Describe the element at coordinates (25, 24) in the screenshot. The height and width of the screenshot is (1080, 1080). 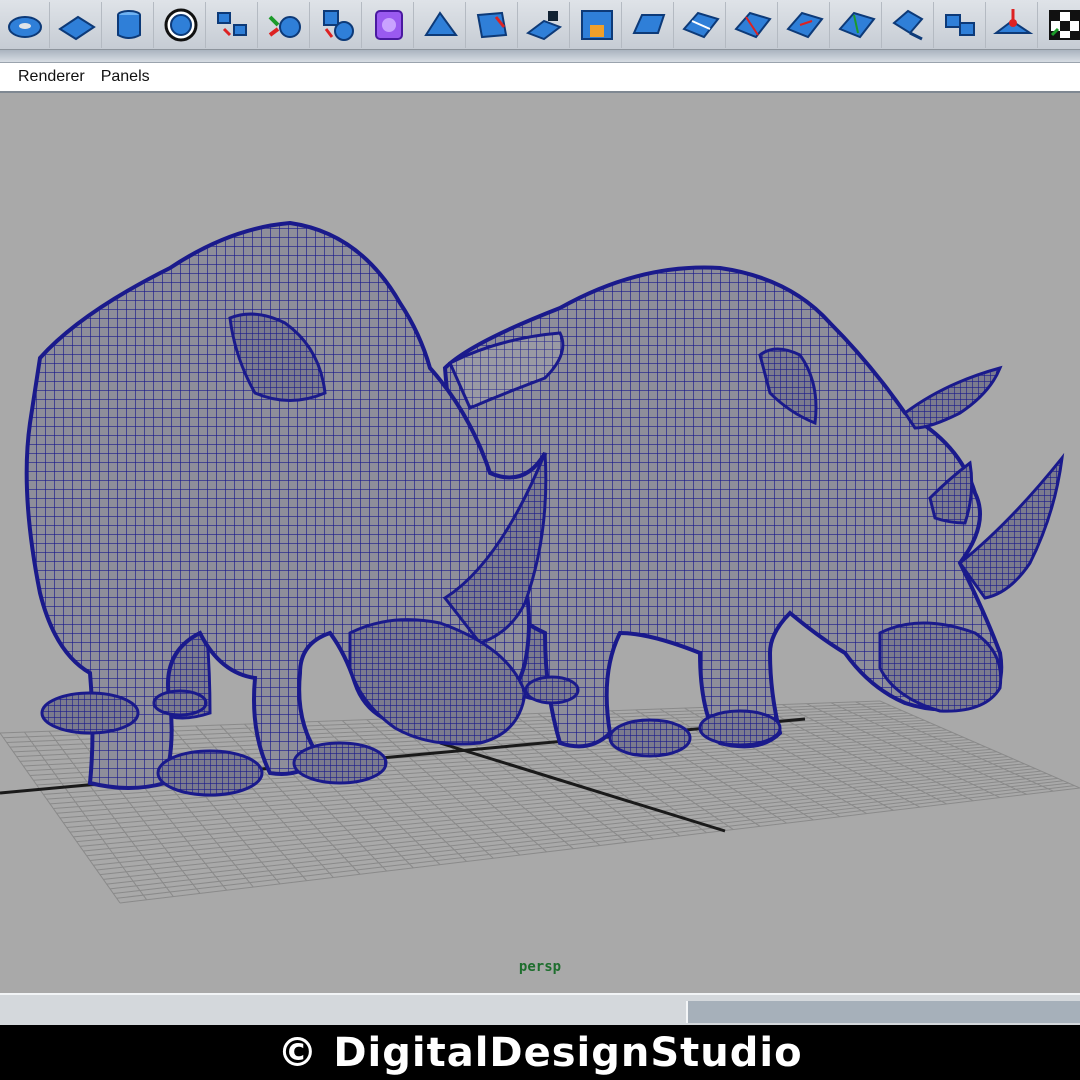
I see `poly-torus-icon` at that location.